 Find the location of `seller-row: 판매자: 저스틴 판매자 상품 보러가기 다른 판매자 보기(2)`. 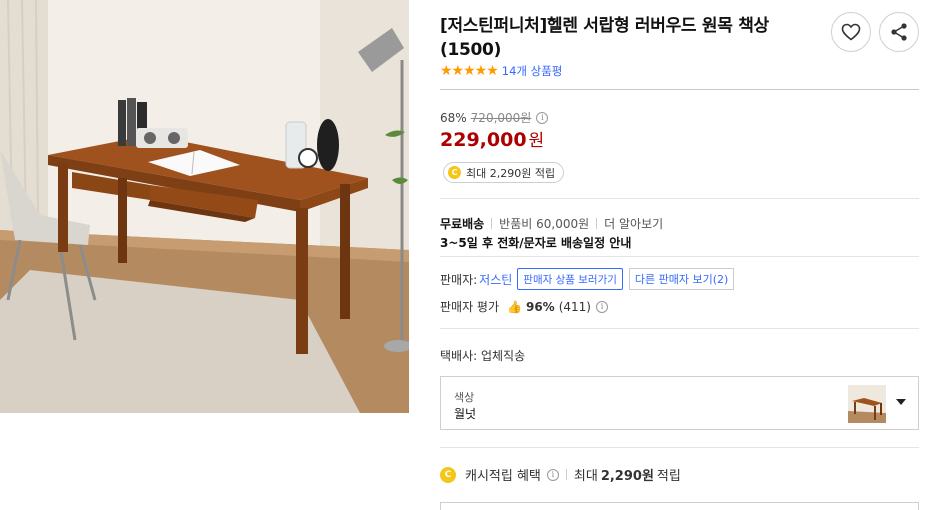

seller-row: 판매자: 저스틴 판매자 상품 보러가기 다른 판매자 보기(2) is located at coordinates (587, 279).